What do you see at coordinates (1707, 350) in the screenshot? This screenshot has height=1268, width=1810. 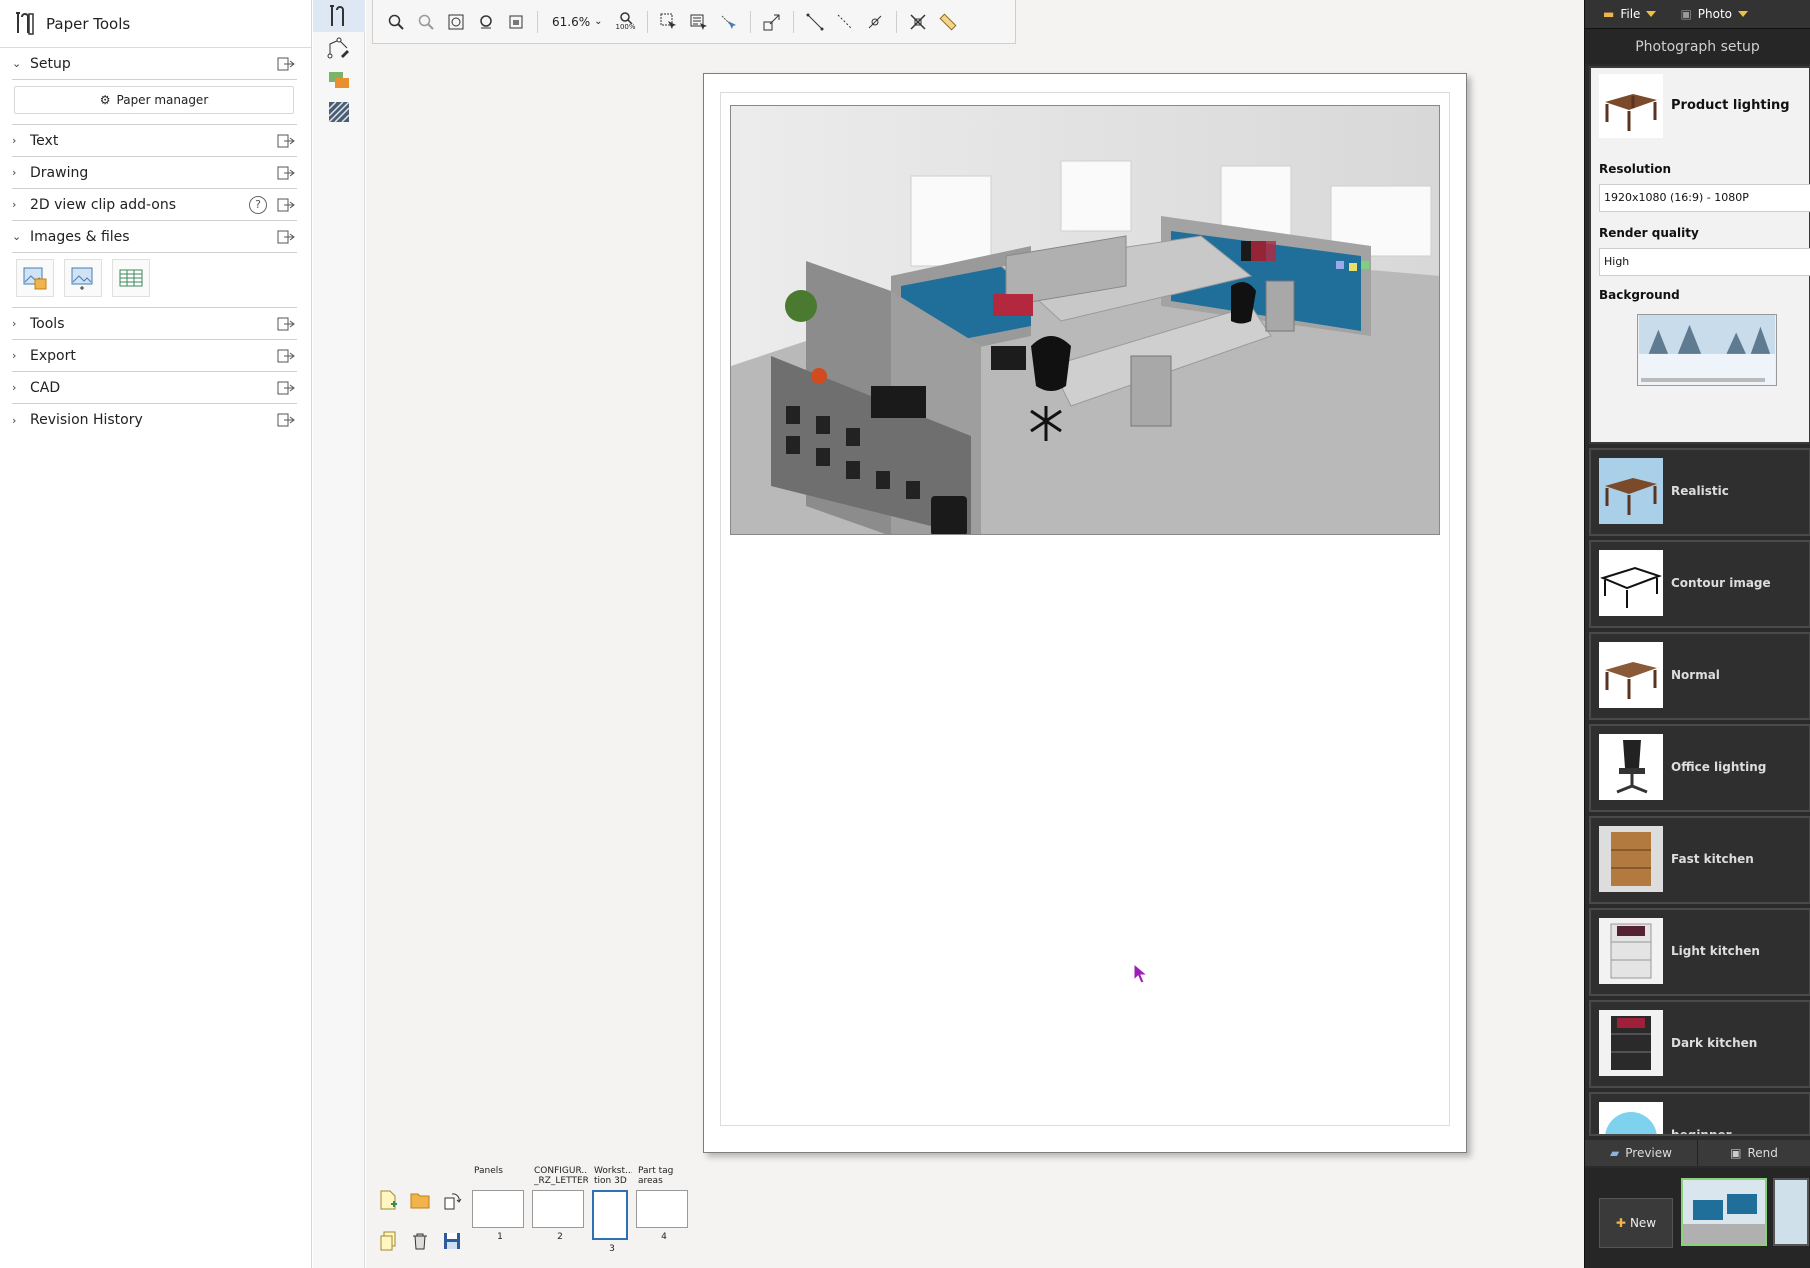 I see `background-thumbnail` at bounding box center [1707, 350].